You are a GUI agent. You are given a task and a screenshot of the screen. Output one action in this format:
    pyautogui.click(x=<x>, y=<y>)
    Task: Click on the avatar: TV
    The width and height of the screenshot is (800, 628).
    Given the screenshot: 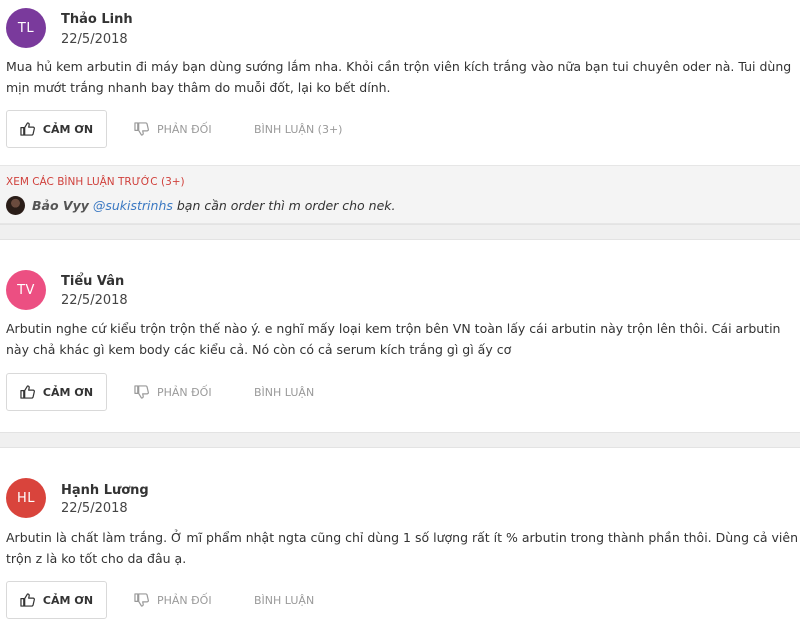 What is the action you would take?
    pyautogui.click(x=26, y=290)
    